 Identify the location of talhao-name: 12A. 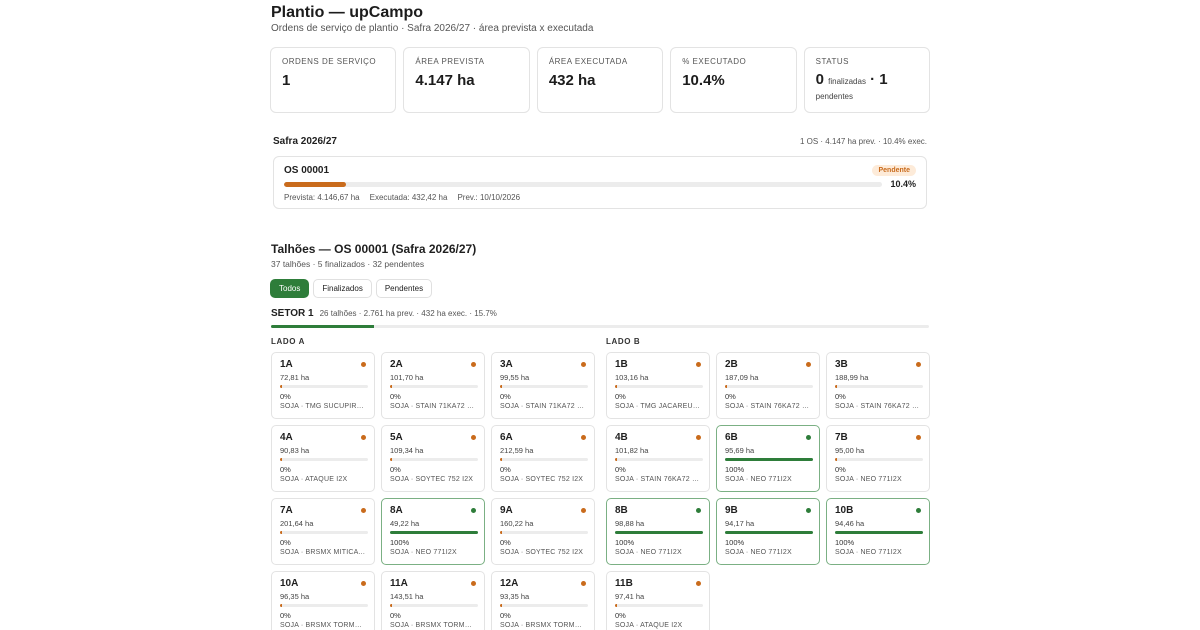
(509, 583).